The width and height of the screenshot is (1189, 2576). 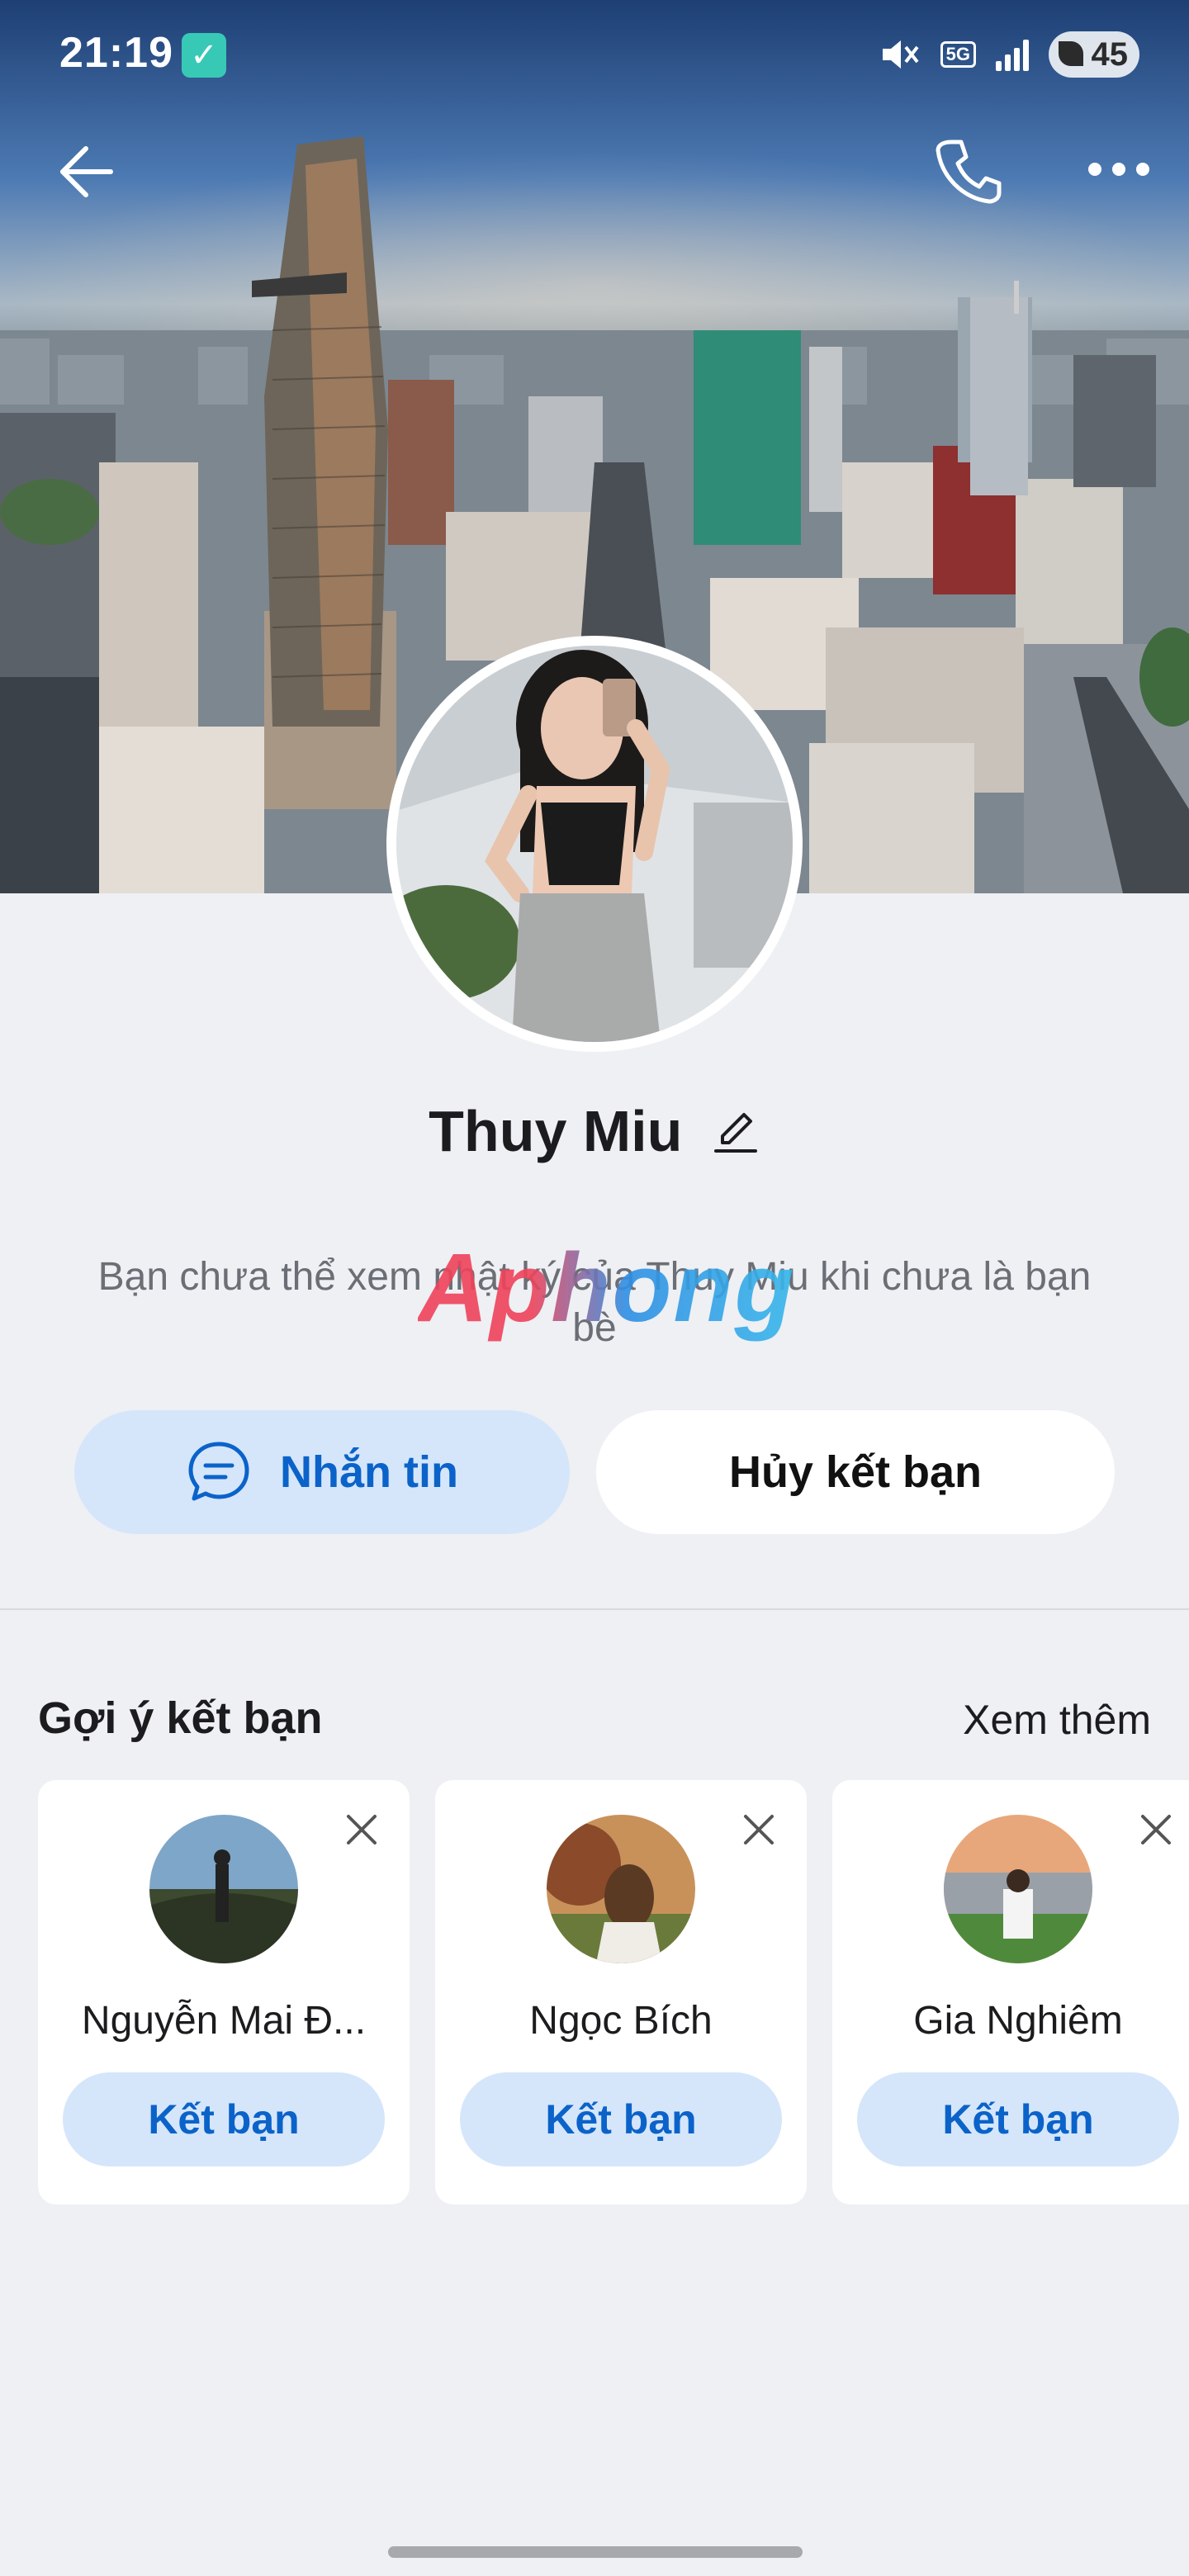 What do you see at coordinates (1010, 1992) in the screenshot?
I see `suggestion-card: Gia Nghiêm Kết bạn` at bounding box center [1010, 1992].